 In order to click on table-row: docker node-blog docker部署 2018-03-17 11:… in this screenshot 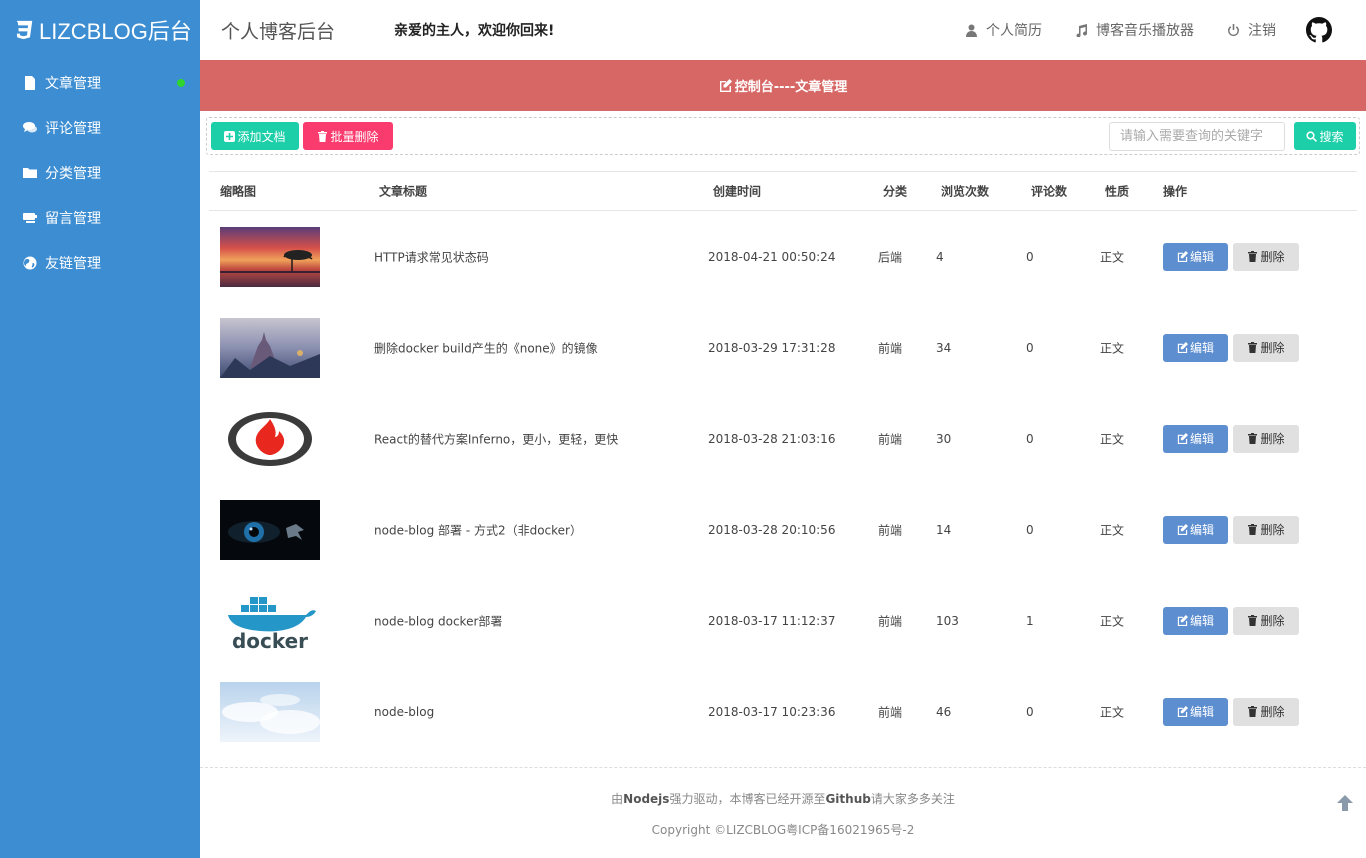, I will do `click(783, 620)`.